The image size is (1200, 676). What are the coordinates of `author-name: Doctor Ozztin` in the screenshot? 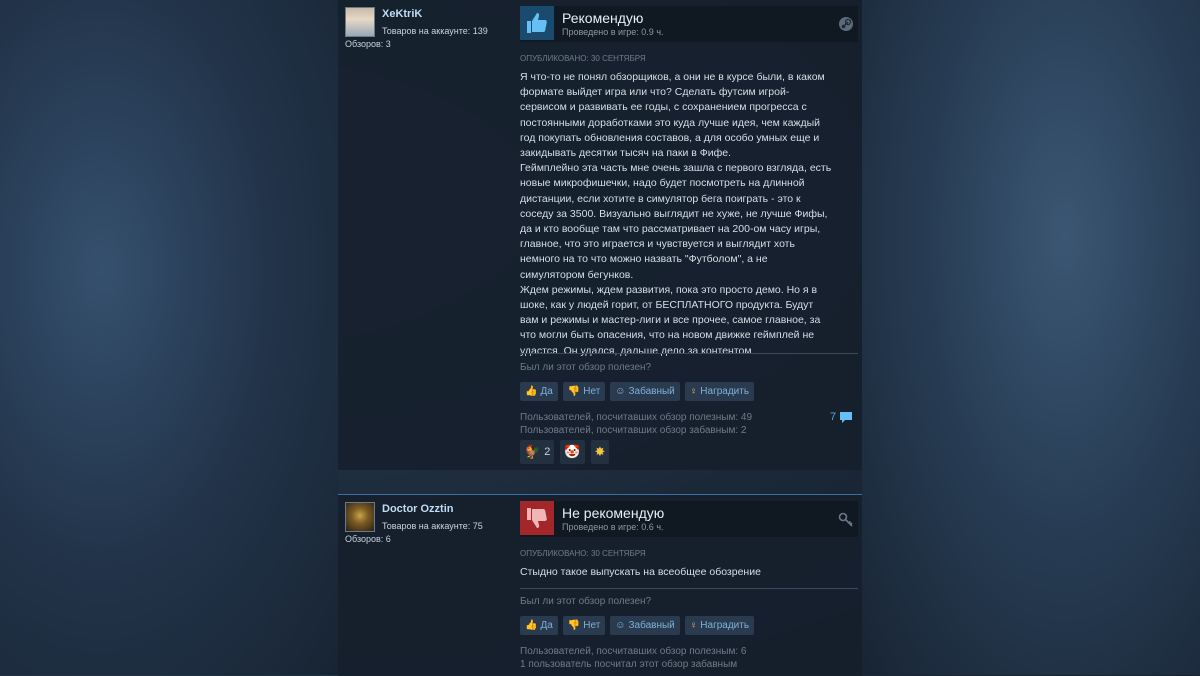 It's located at (418, 509).